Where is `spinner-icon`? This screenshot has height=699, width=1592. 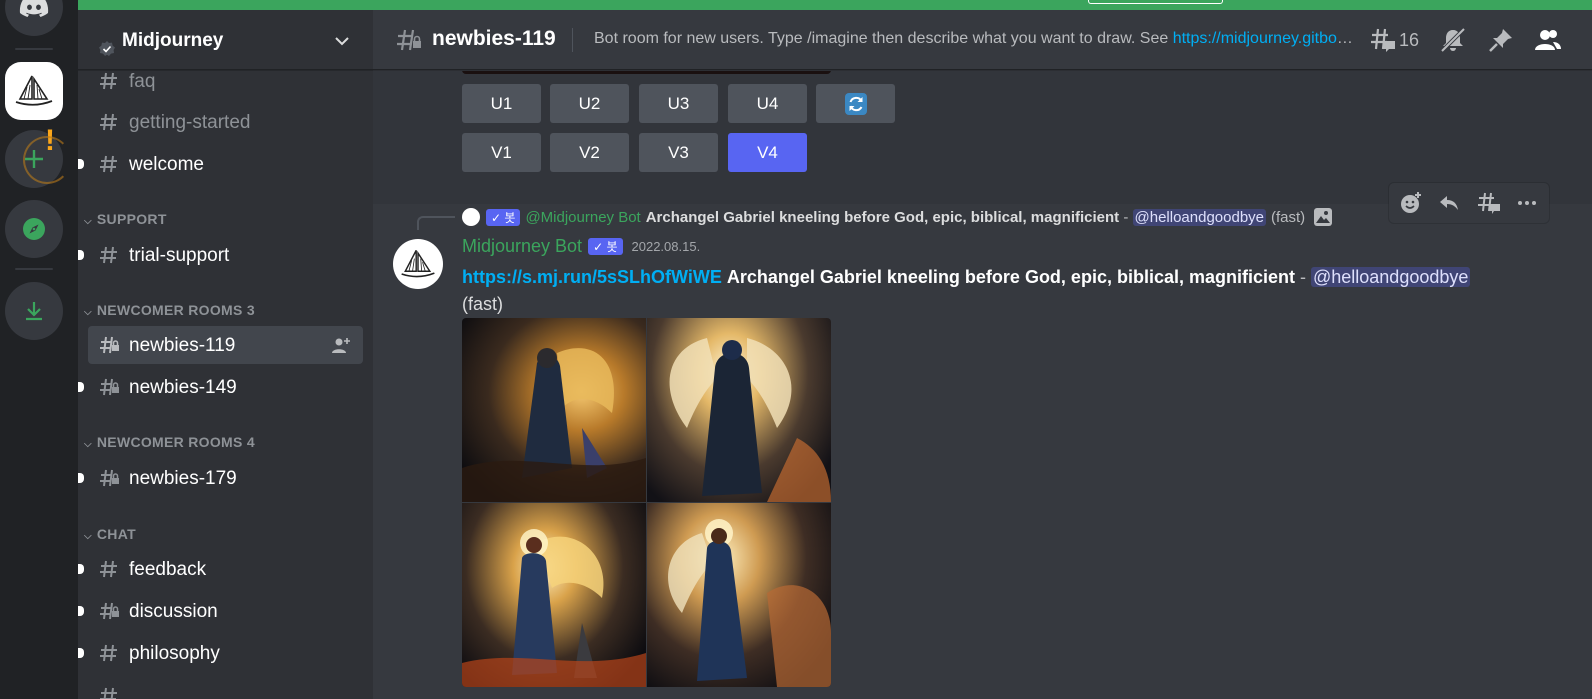 spinner-icon is located at coordinates (47, 160).